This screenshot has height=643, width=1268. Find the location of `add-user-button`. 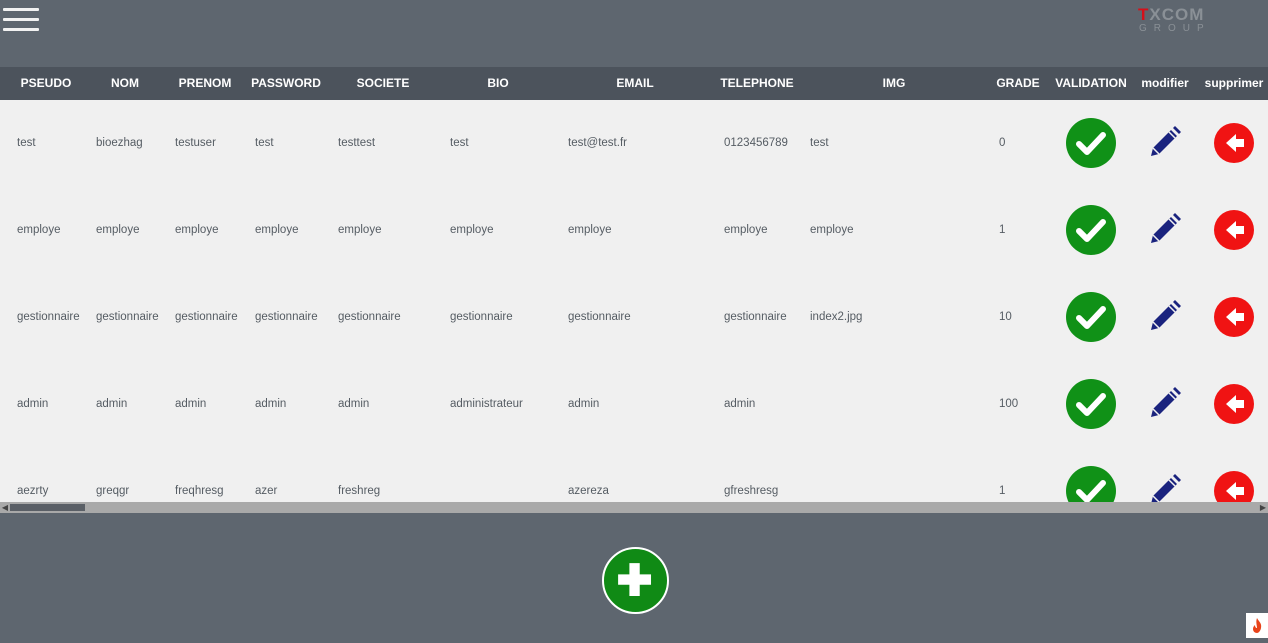

add-user-button is located at coordinates (635, 580).